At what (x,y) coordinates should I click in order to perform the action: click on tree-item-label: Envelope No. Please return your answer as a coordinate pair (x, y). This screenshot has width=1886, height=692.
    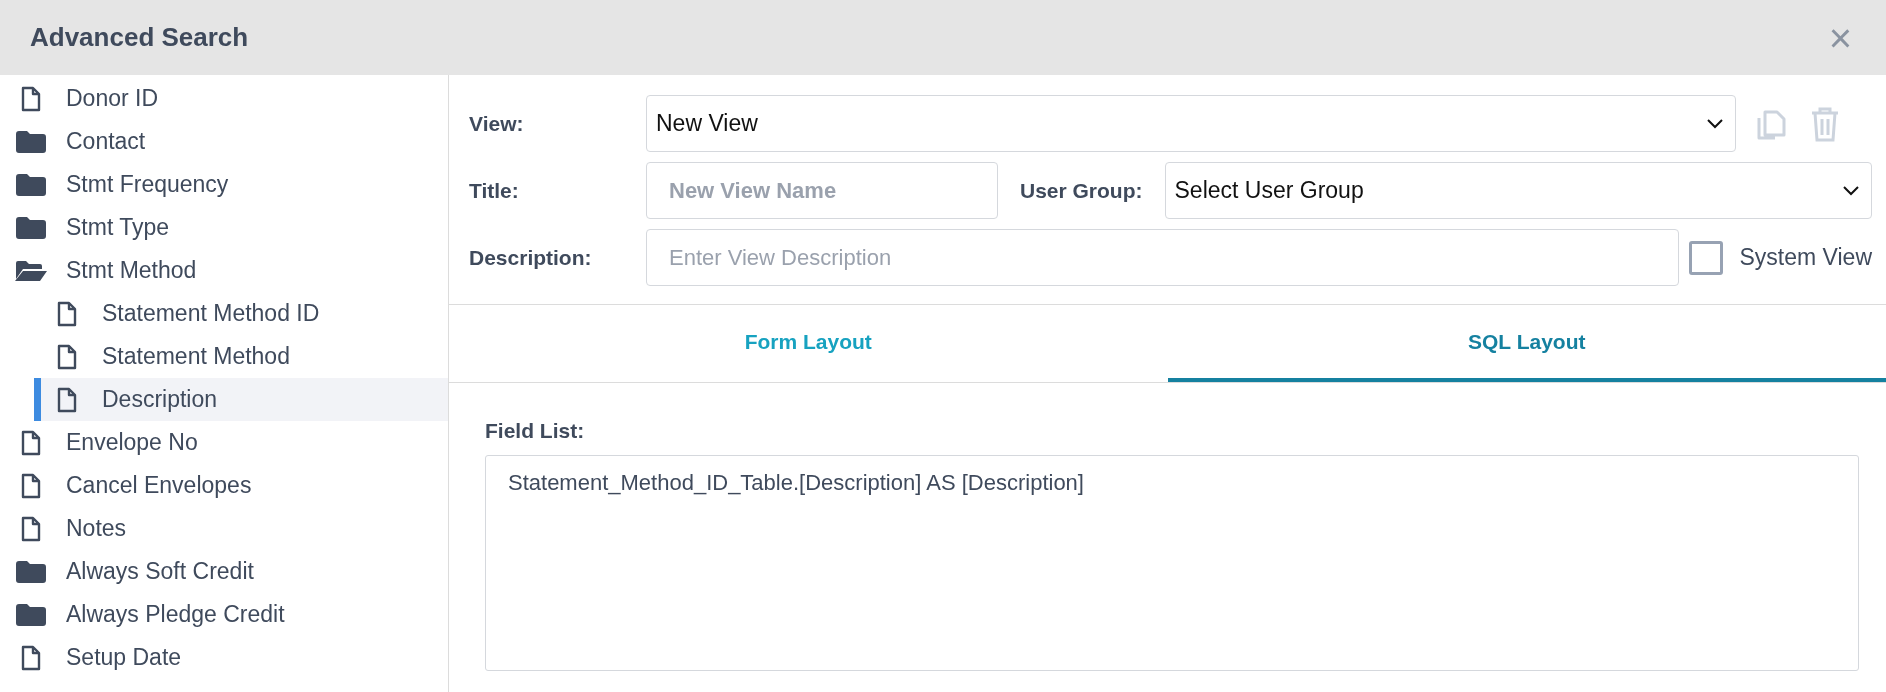
    Looking at the image, I should click on (132, 442).